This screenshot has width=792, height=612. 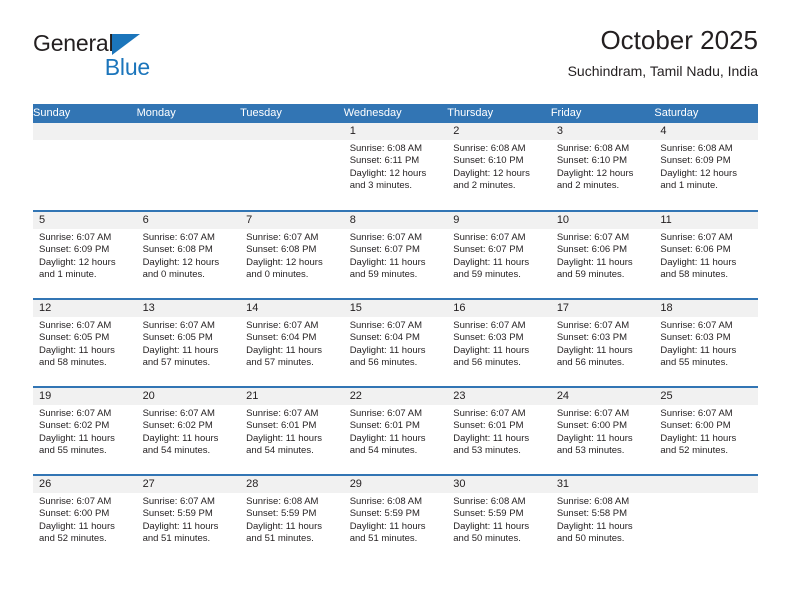 I want to click on calendar-cell-empty, so click(x=188, y=167).